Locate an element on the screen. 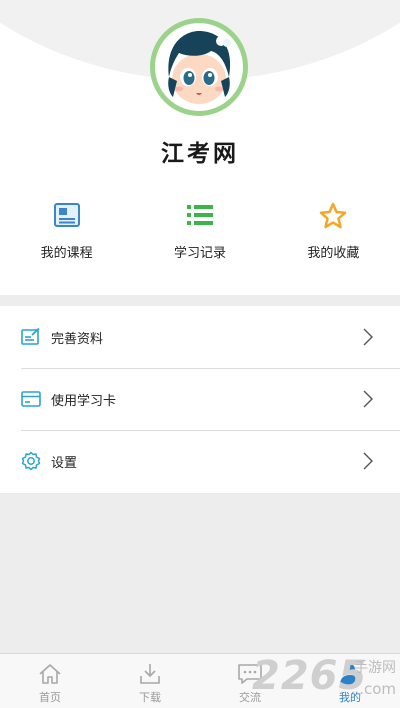 This screenshot has height=708, width=400. quick-action-label: 我的课程 is located at coordinates (66, 253).